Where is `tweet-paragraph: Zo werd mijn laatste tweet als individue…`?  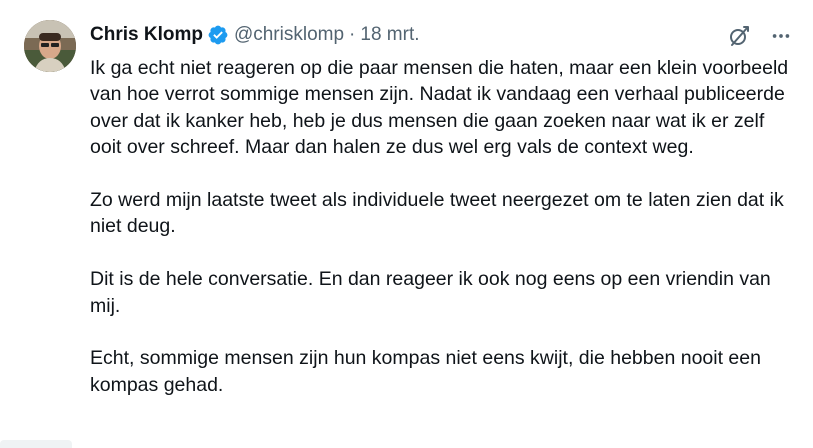
tweet-paragraph: Zo werd mijn laatste tweet als individue… is located at coordinates (437, 213).